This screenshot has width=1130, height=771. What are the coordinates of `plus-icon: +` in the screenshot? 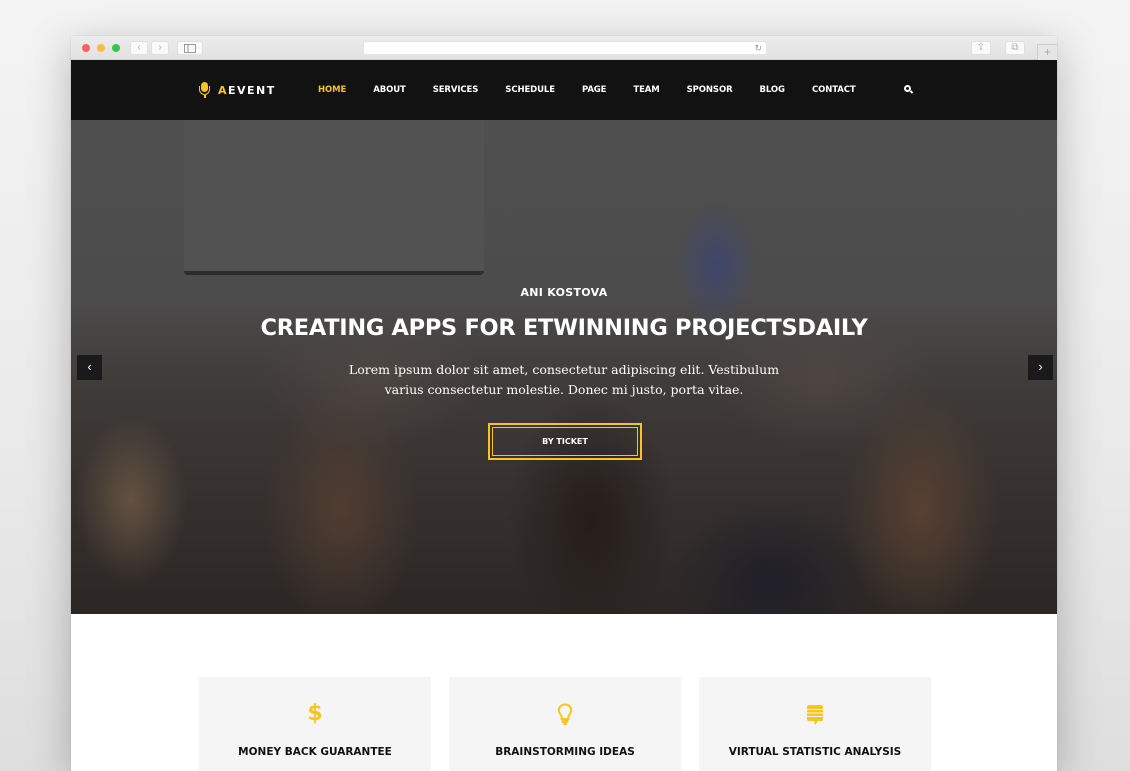 It's located at (1047, 52).